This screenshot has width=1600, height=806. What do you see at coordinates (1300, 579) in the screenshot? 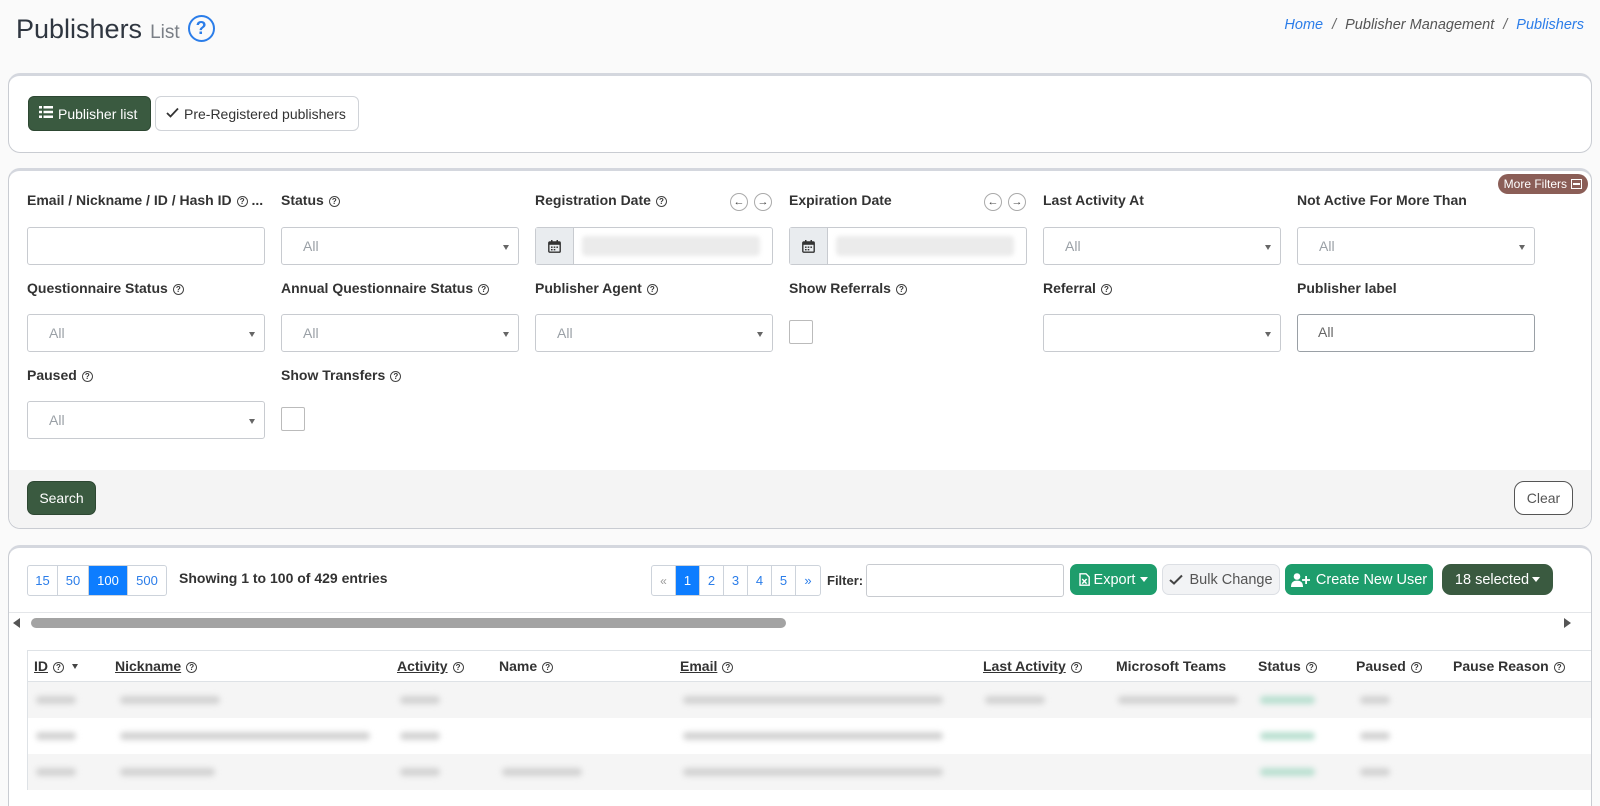
I see `user-plus-icon` at bounding box center [1300, 579].